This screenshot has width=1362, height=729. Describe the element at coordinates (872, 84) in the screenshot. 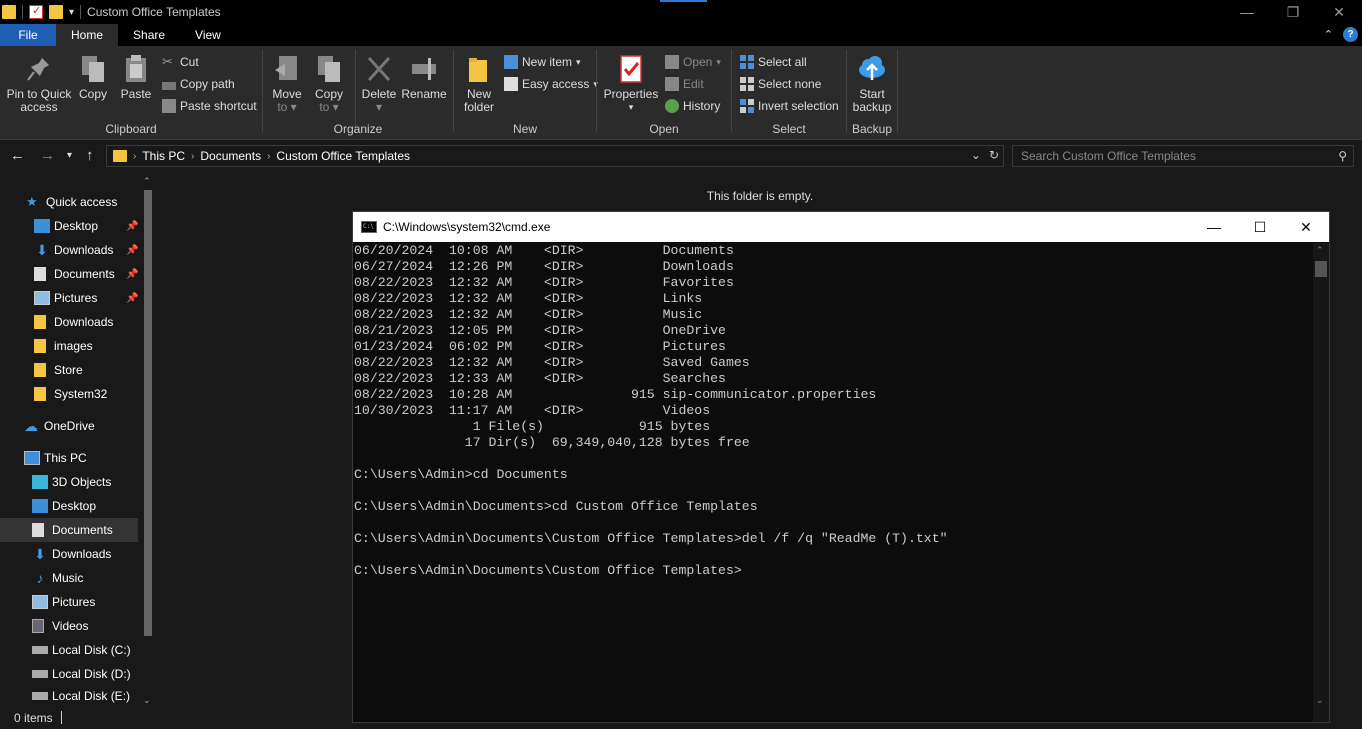

I see `start-backup-button: Start backup` at that location.